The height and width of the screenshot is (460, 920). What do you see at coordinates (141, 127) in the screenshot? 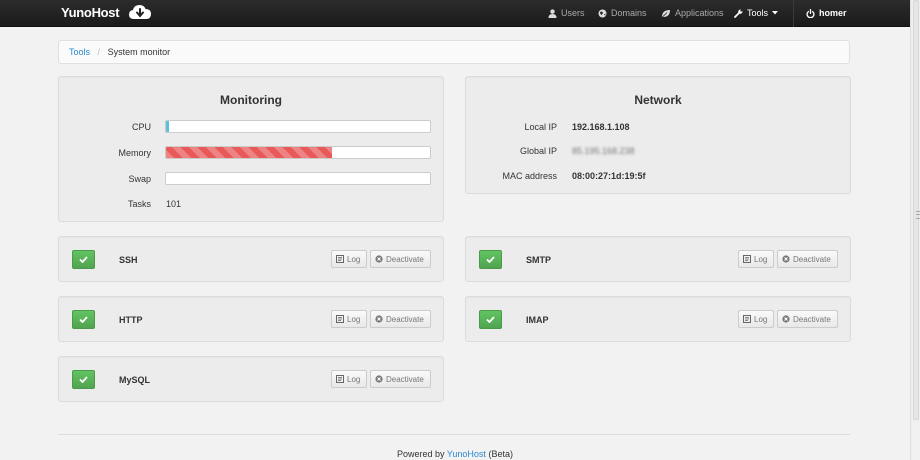
I see `cpu-label: CPU` at bounding box center [141, 127].